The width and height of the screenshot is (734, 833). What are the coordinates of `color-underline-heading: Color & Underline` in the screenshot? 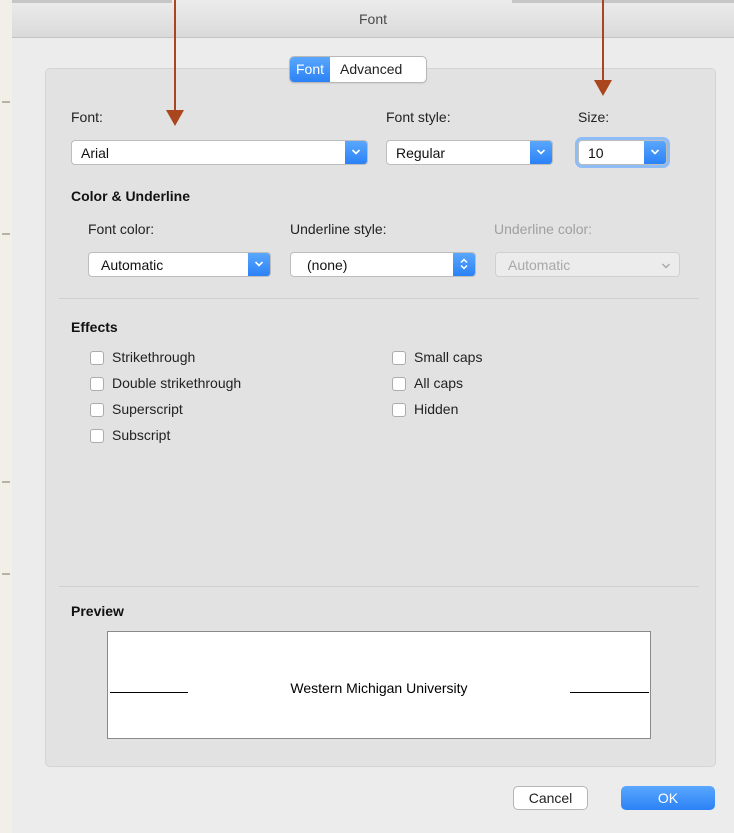 It's located at (131, 196).